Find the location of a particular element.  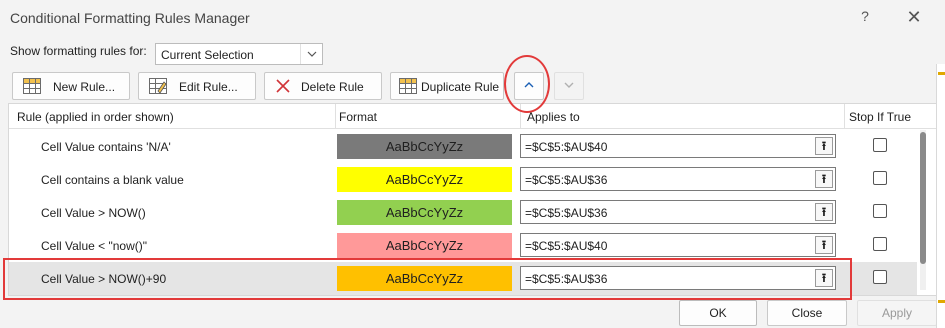

rule-description: Cell contains a blank value is located at coordinates (112, 180).